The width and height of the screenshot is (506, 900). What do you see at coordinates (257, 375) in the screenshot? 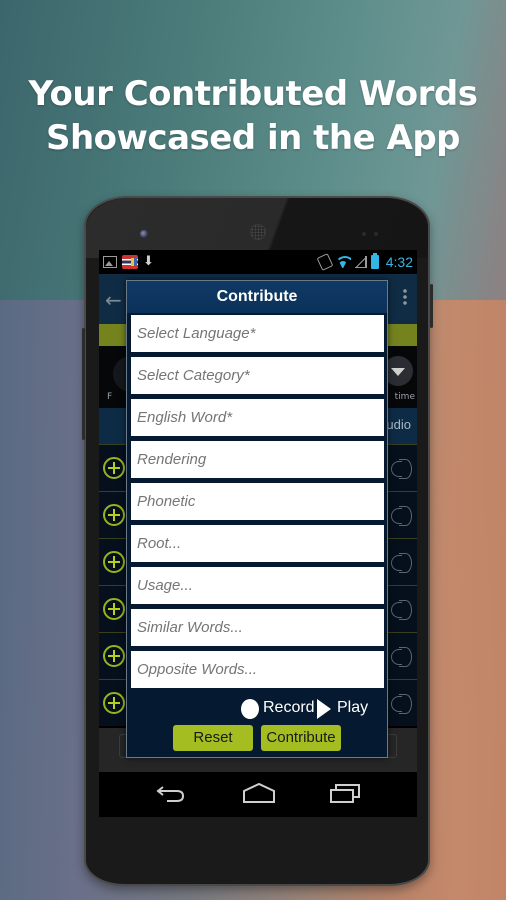
I see `select-category-field` at bounding box center [257, 375].